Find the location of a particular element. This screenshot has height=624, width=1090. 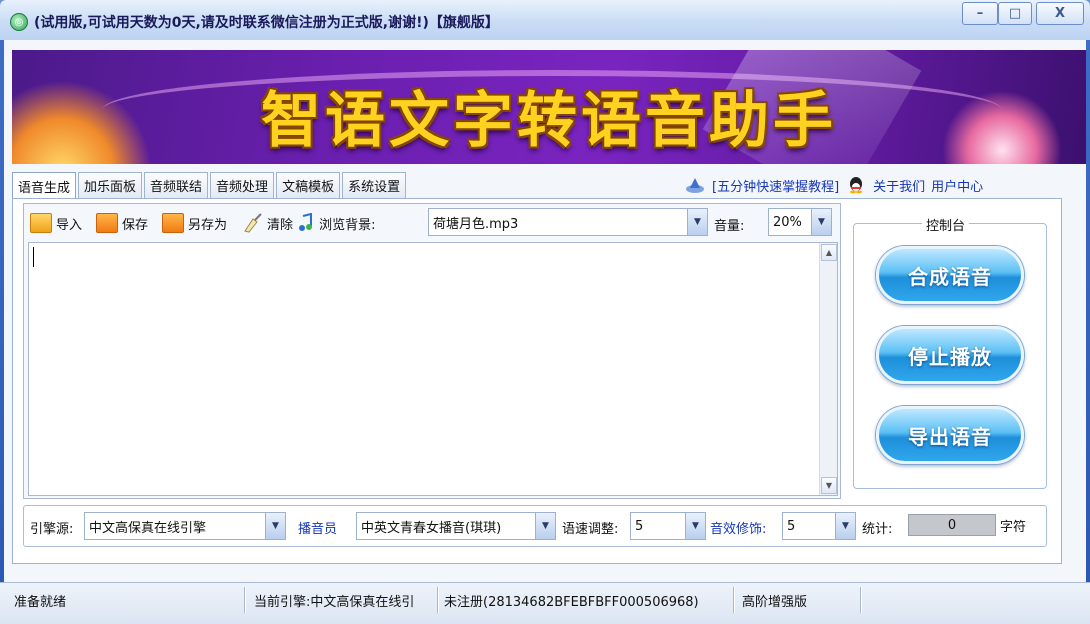

user-center-link: 用户中心 is located at coordinates (957, 185).